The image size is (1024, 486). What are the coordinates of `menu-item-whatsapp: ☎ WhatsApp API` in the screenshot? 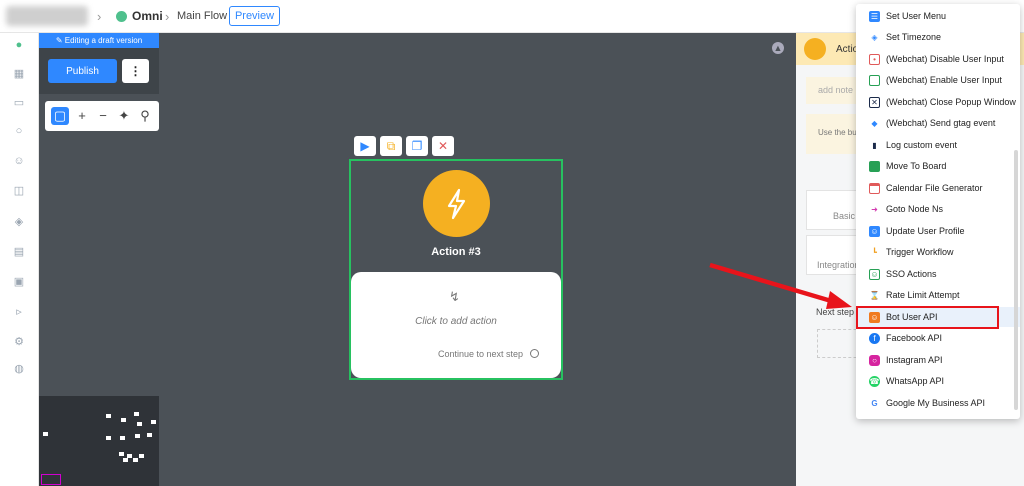 It's located at (938, 381).